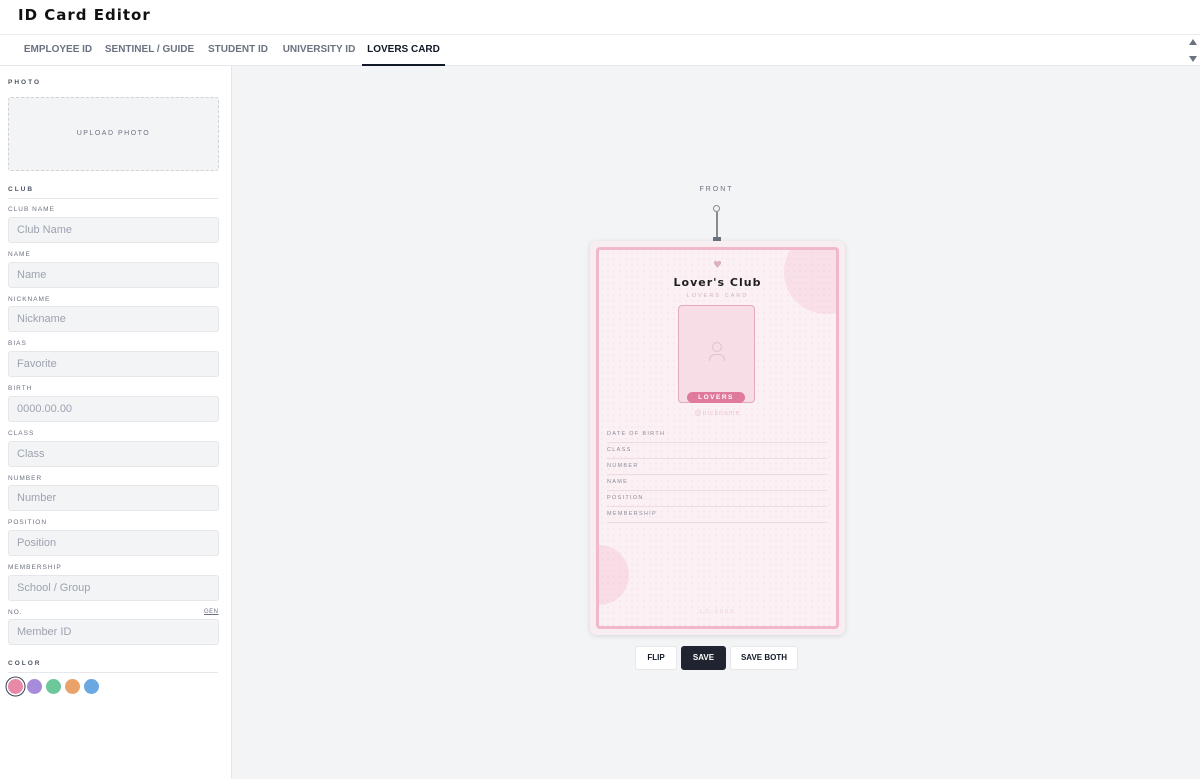 This screenshot has width=1200, height=779. I want to click on member-id-input, so click(113, 632).